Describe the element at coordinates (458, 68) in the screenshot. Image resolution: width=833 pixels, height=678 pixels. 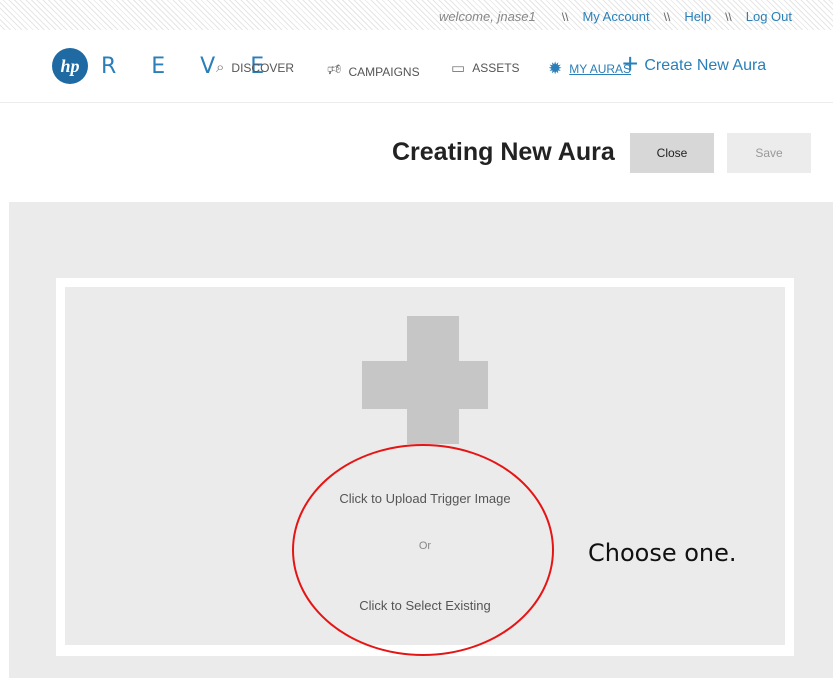
I see `image-icon: ▭` at that location.